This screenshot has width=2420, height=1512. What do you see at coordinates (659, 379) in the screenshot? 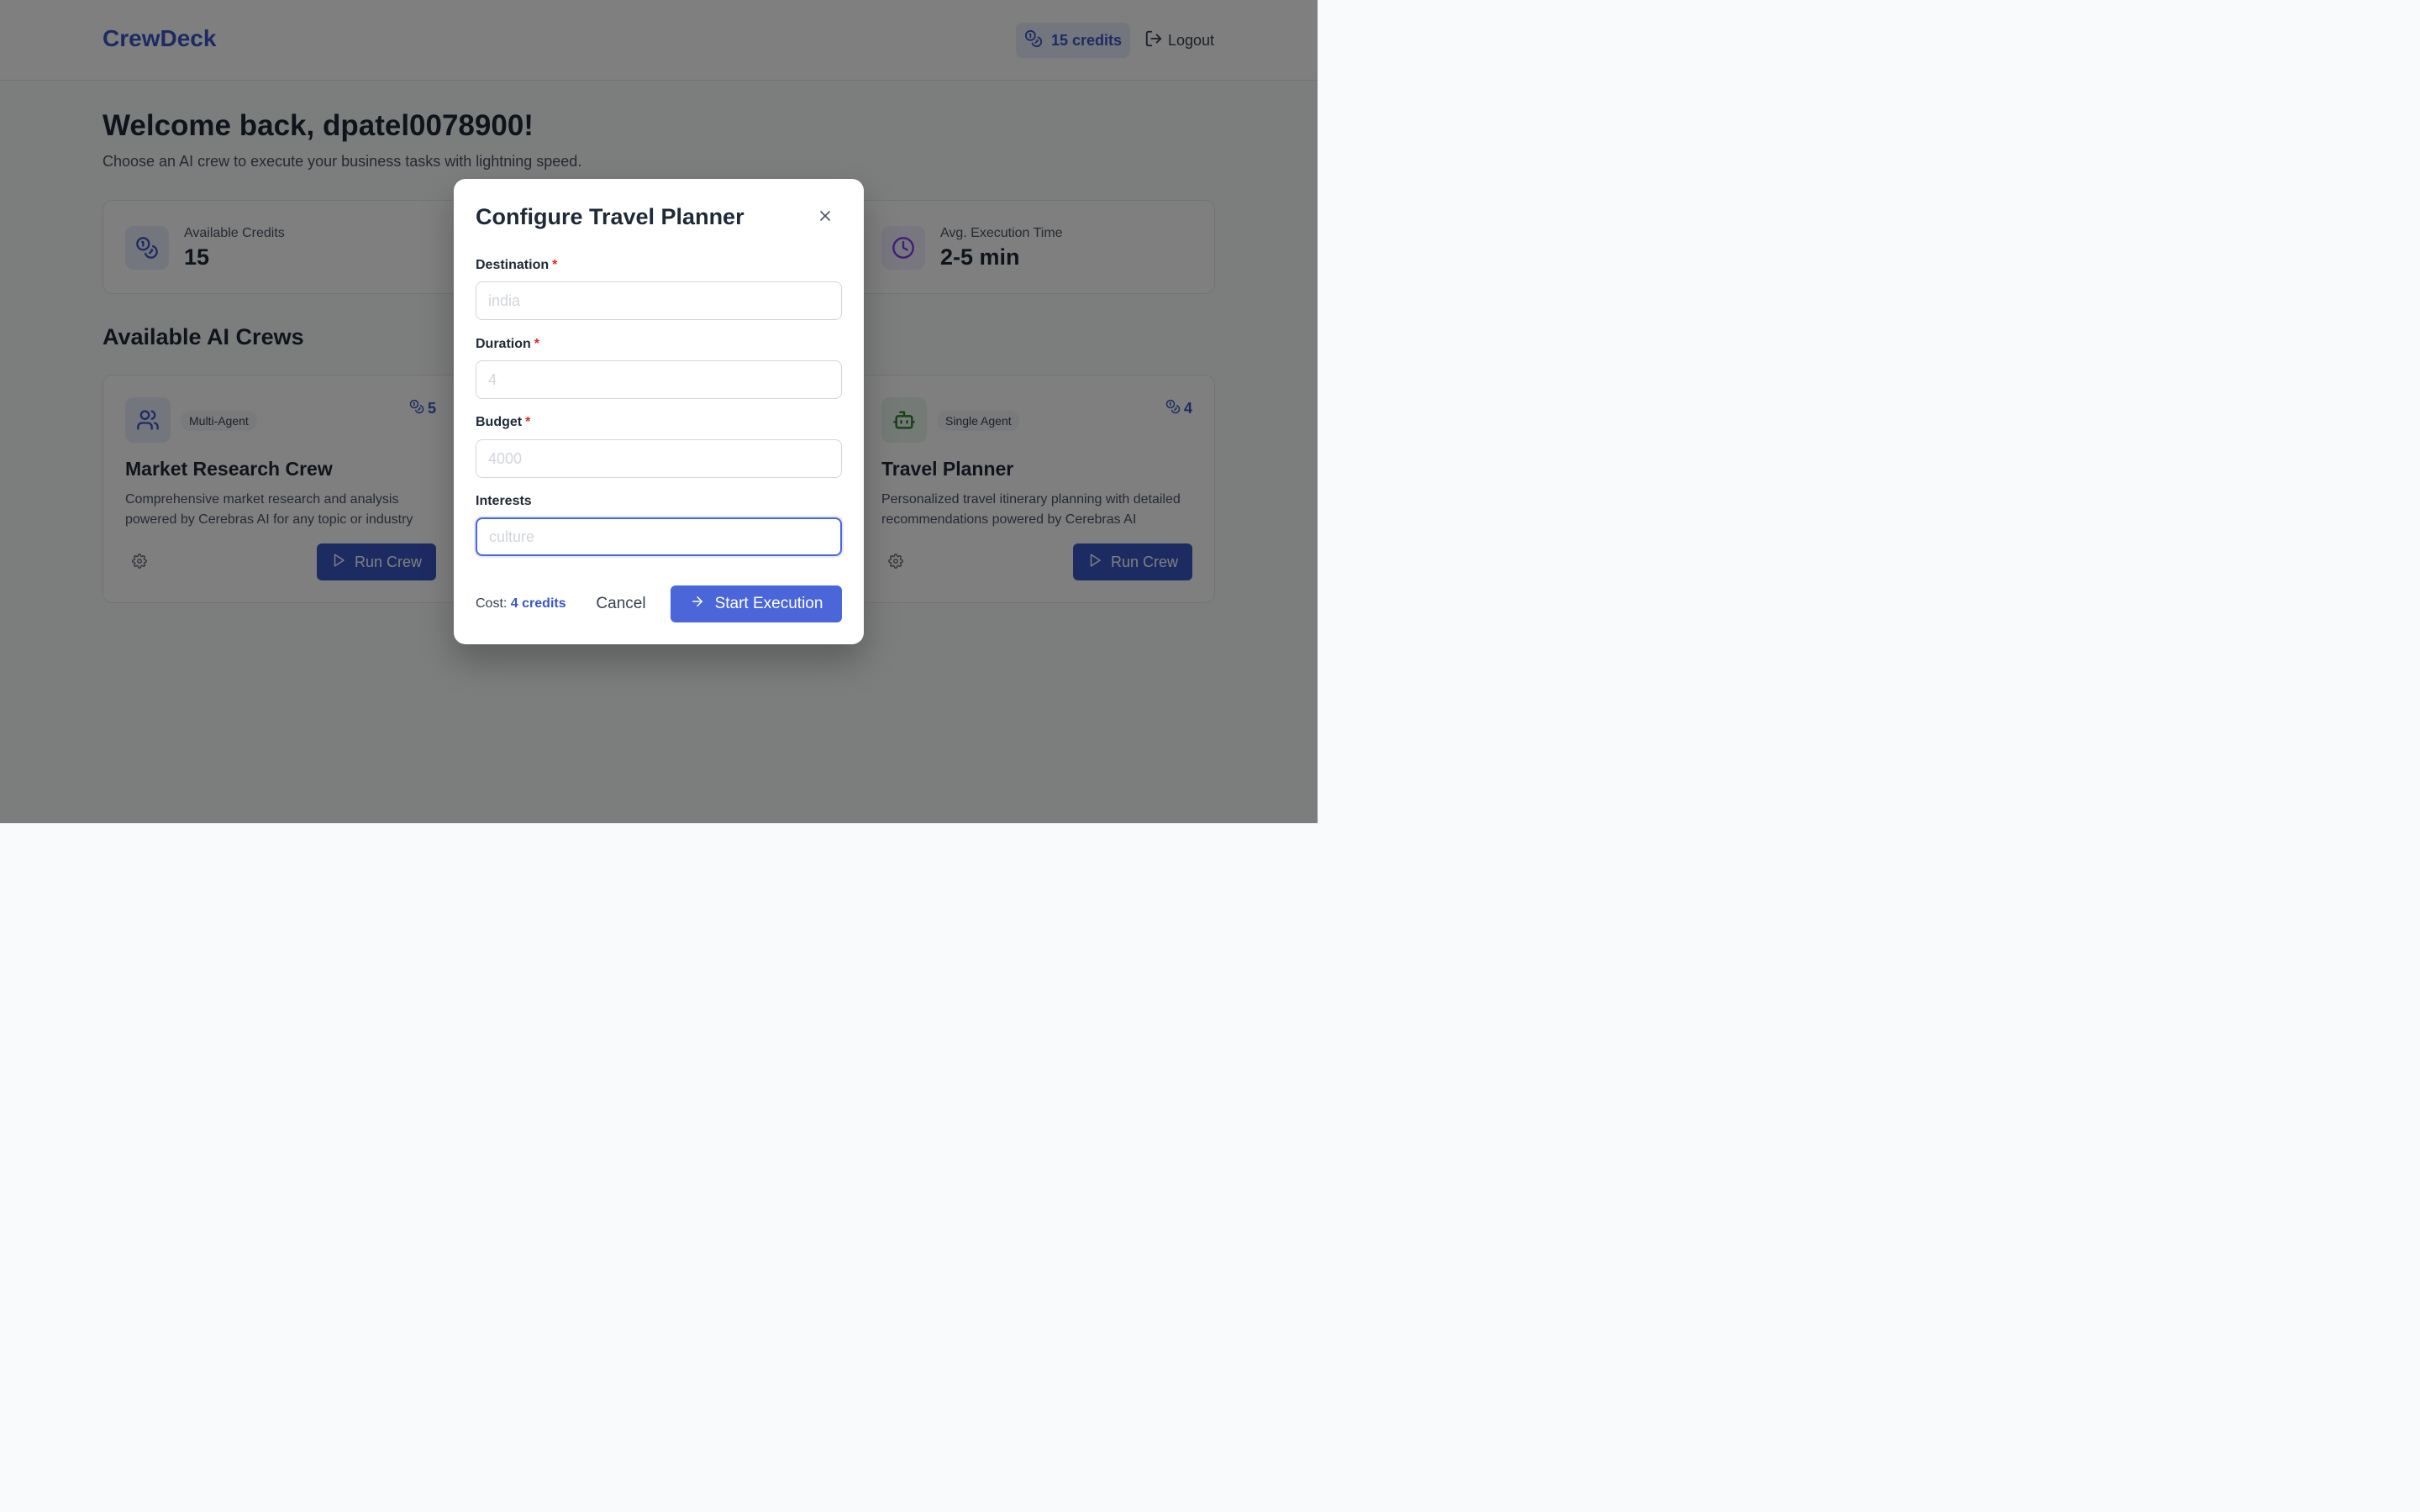
I see `duration-input` at bounding box center [659, 379].